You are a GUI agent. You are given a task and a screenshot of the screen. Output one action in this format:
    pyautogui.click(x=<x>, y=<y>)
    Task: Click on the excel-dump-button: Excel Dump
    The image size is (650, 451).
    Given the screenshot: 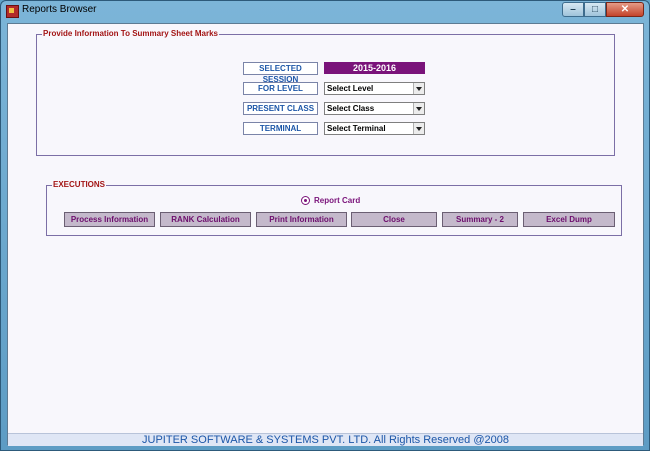 What is the action you would take?
    pyautogui.click(x=569, y=219)
    